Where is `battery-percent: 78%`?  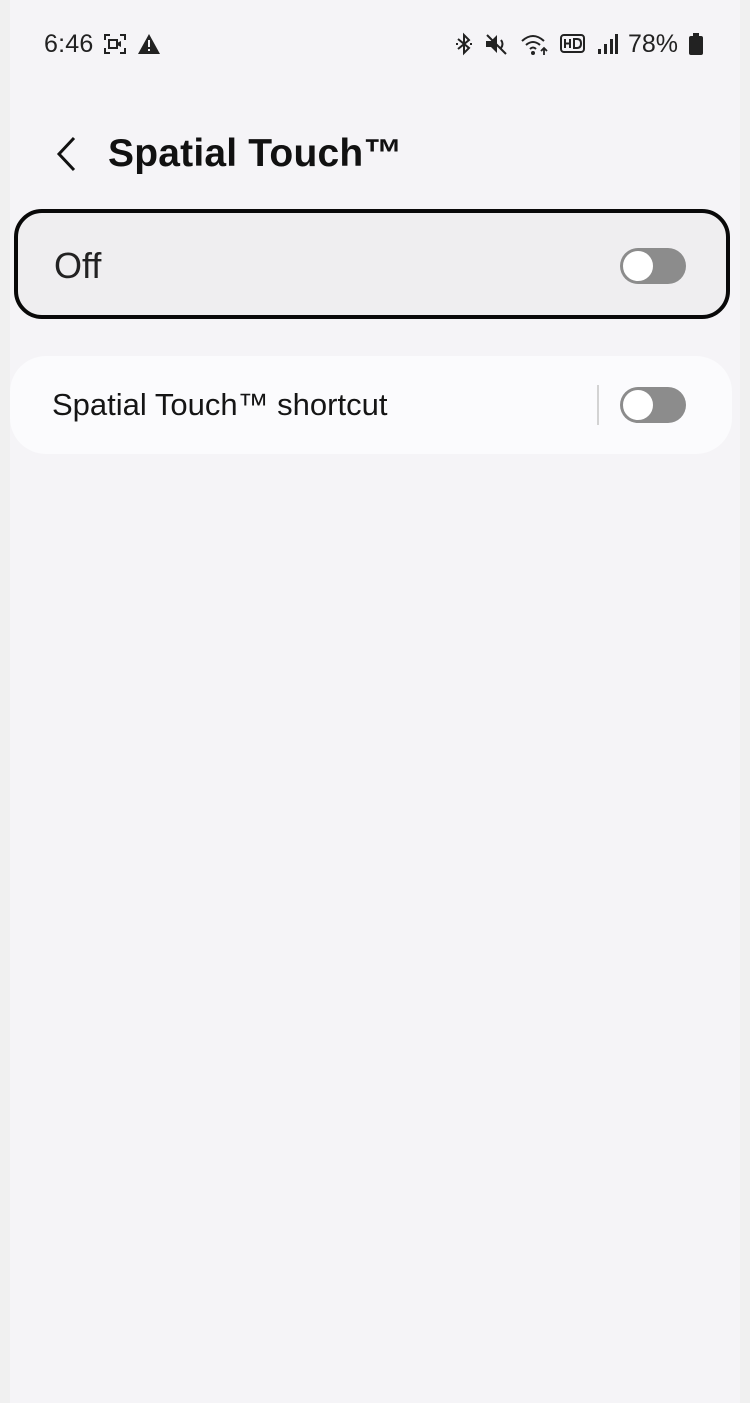
battery-percent: 78% is located at coordinates (652, 43).